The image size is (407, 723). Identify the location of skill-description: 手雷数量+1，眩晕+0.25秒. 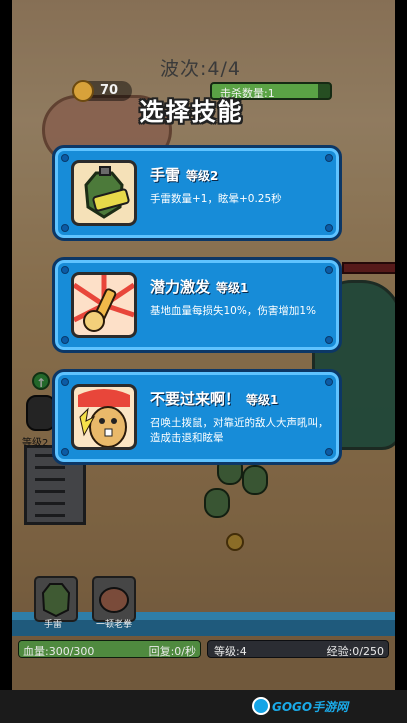
(216, 199).